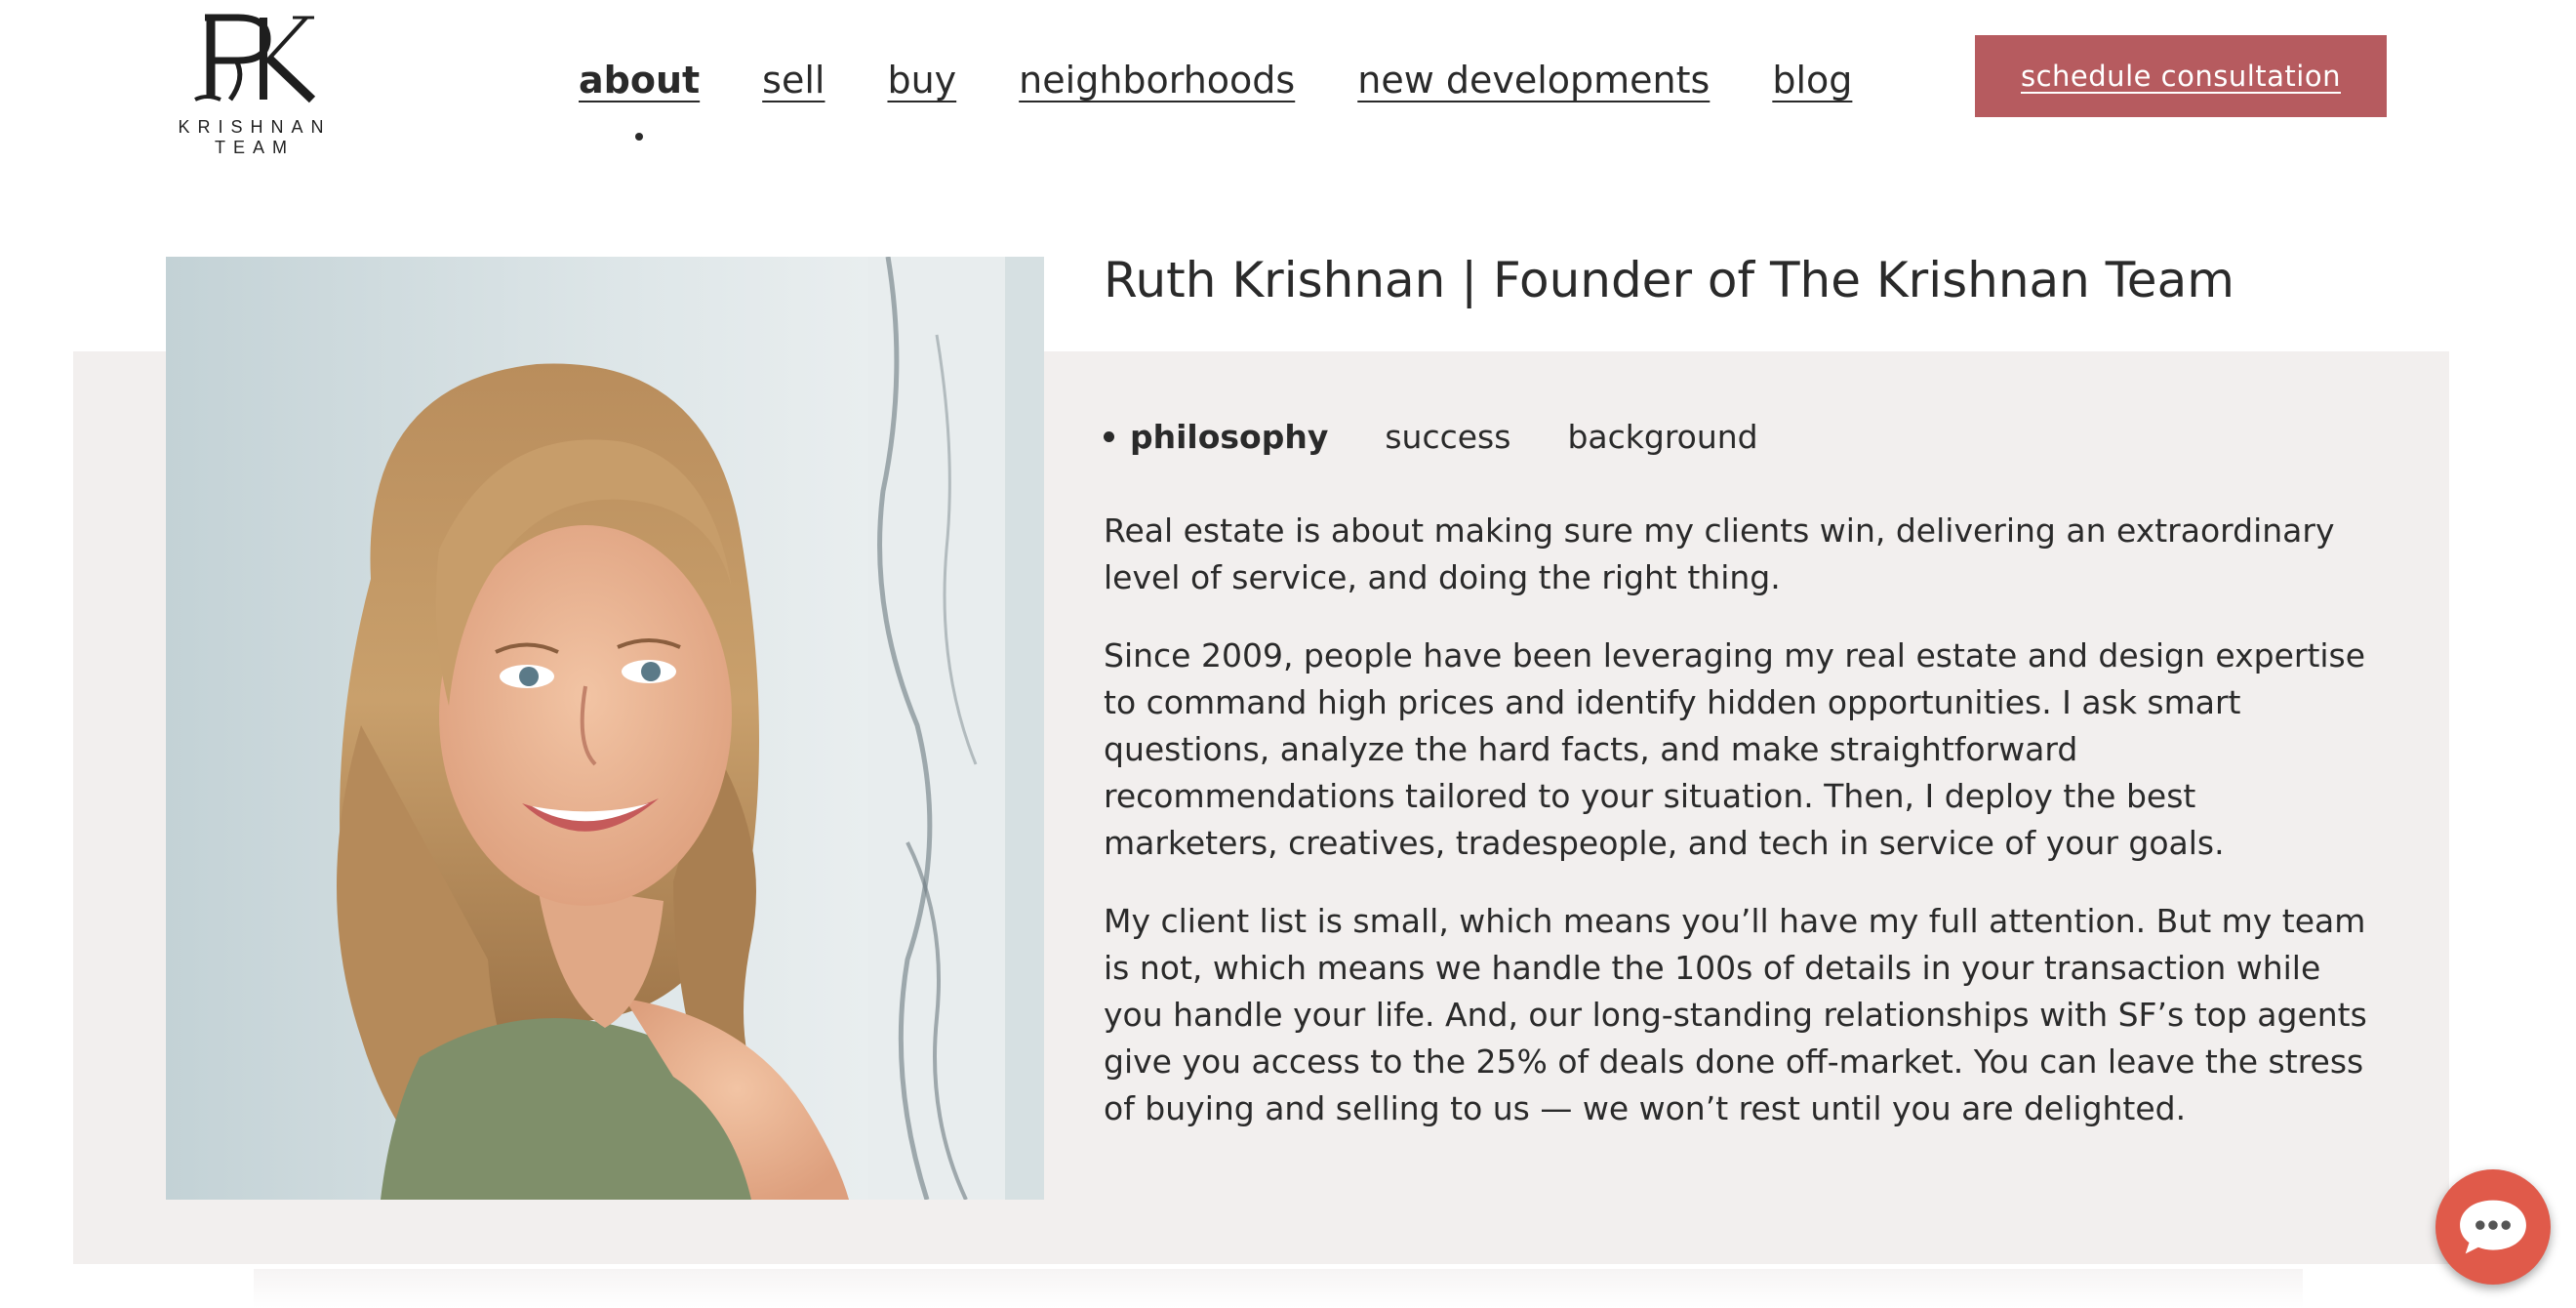  I want to click on chat-widget-button, so click(2493, 1227).